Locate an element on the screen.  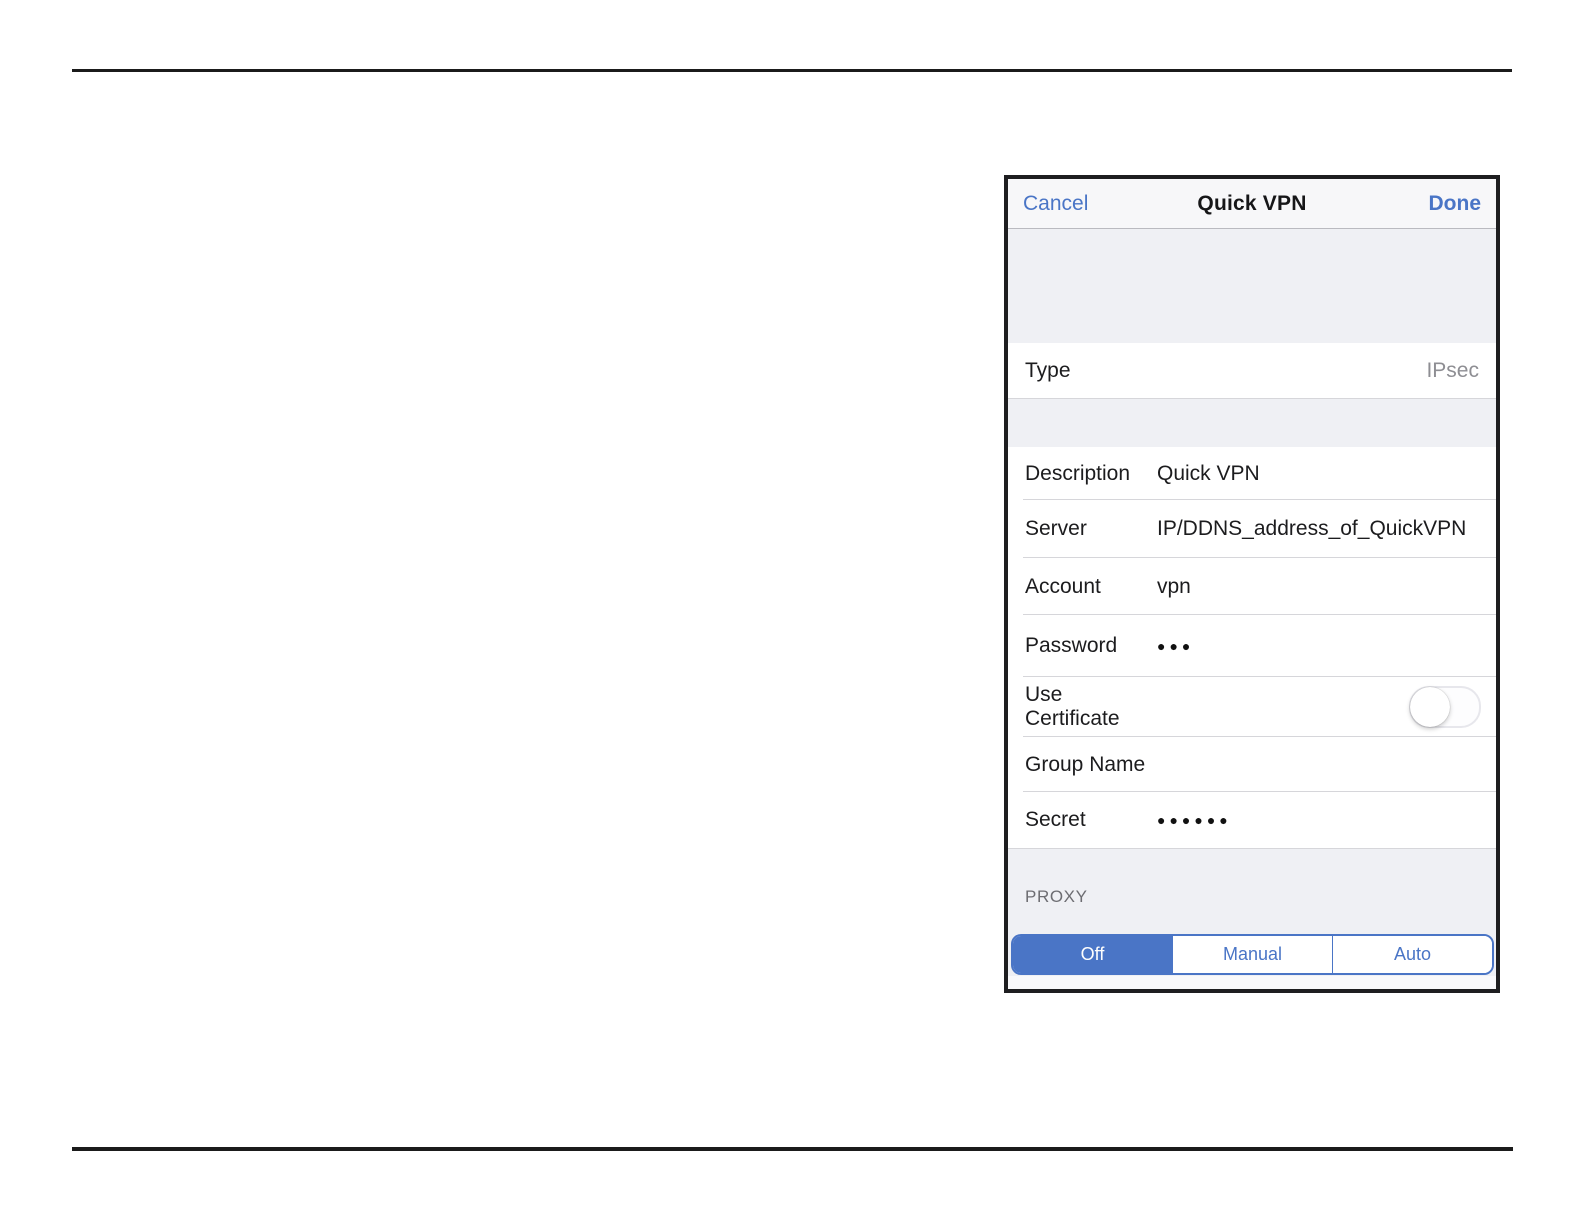
group-name-label: Group Name is located at coordinates (1085, 764).